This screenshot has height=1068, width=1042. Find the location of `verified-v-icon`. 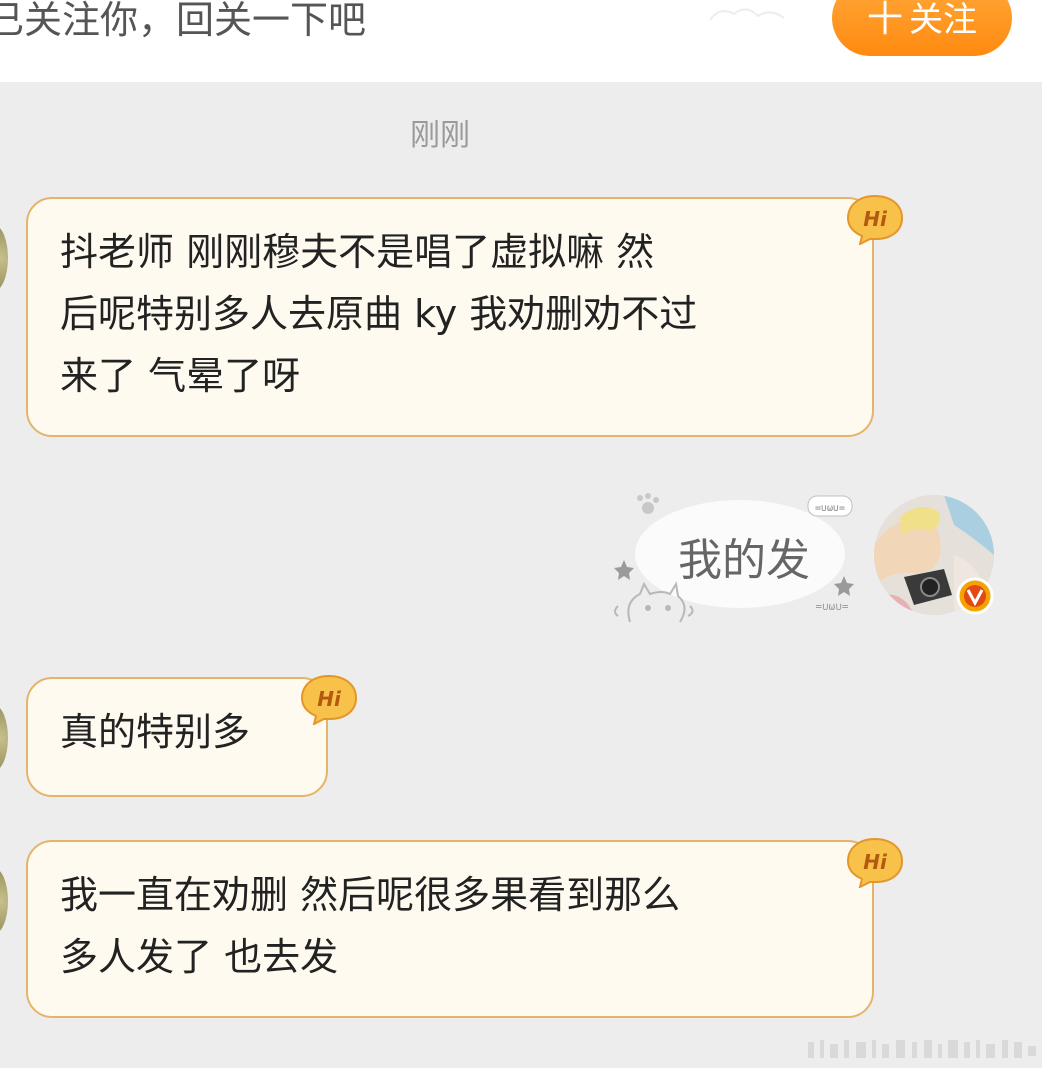

verified-v-icon is located at coordinates (975, 596).